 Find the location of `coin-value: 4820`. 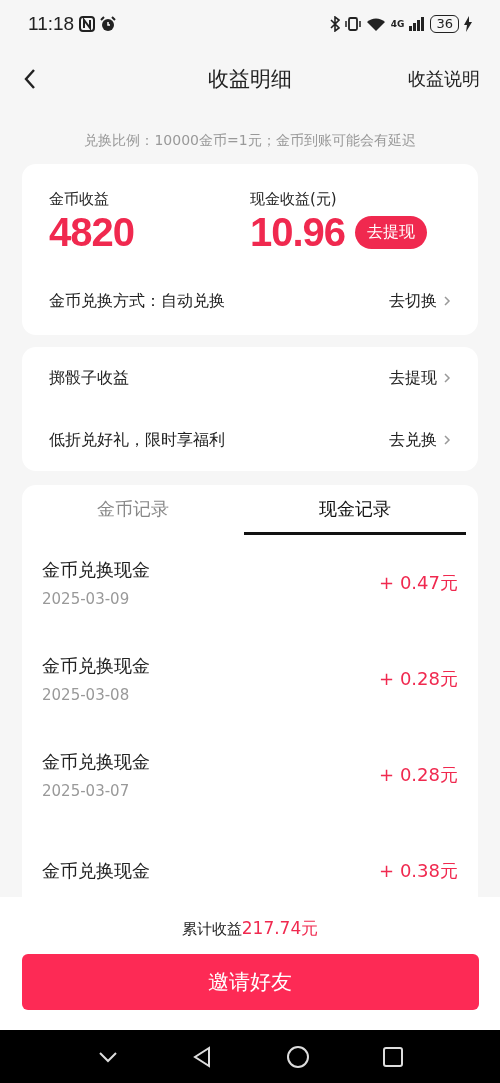

coin-value: 4820 is located at coordinates (92, 232).